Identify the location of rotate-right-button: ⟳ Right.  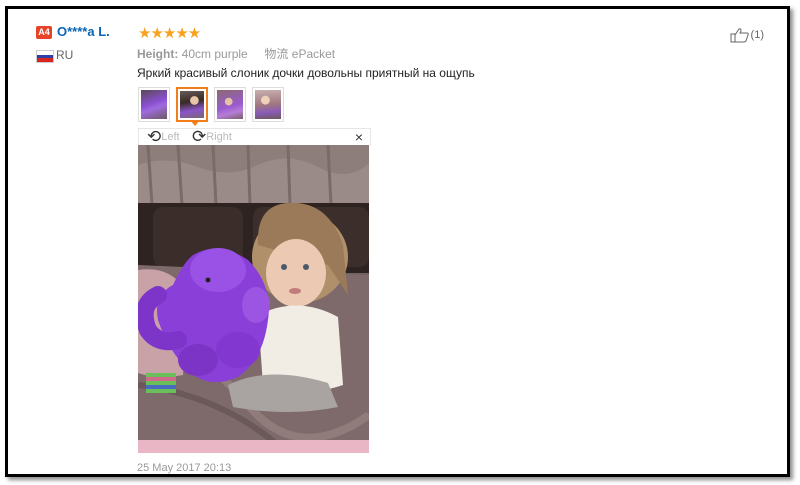
(212, 136).